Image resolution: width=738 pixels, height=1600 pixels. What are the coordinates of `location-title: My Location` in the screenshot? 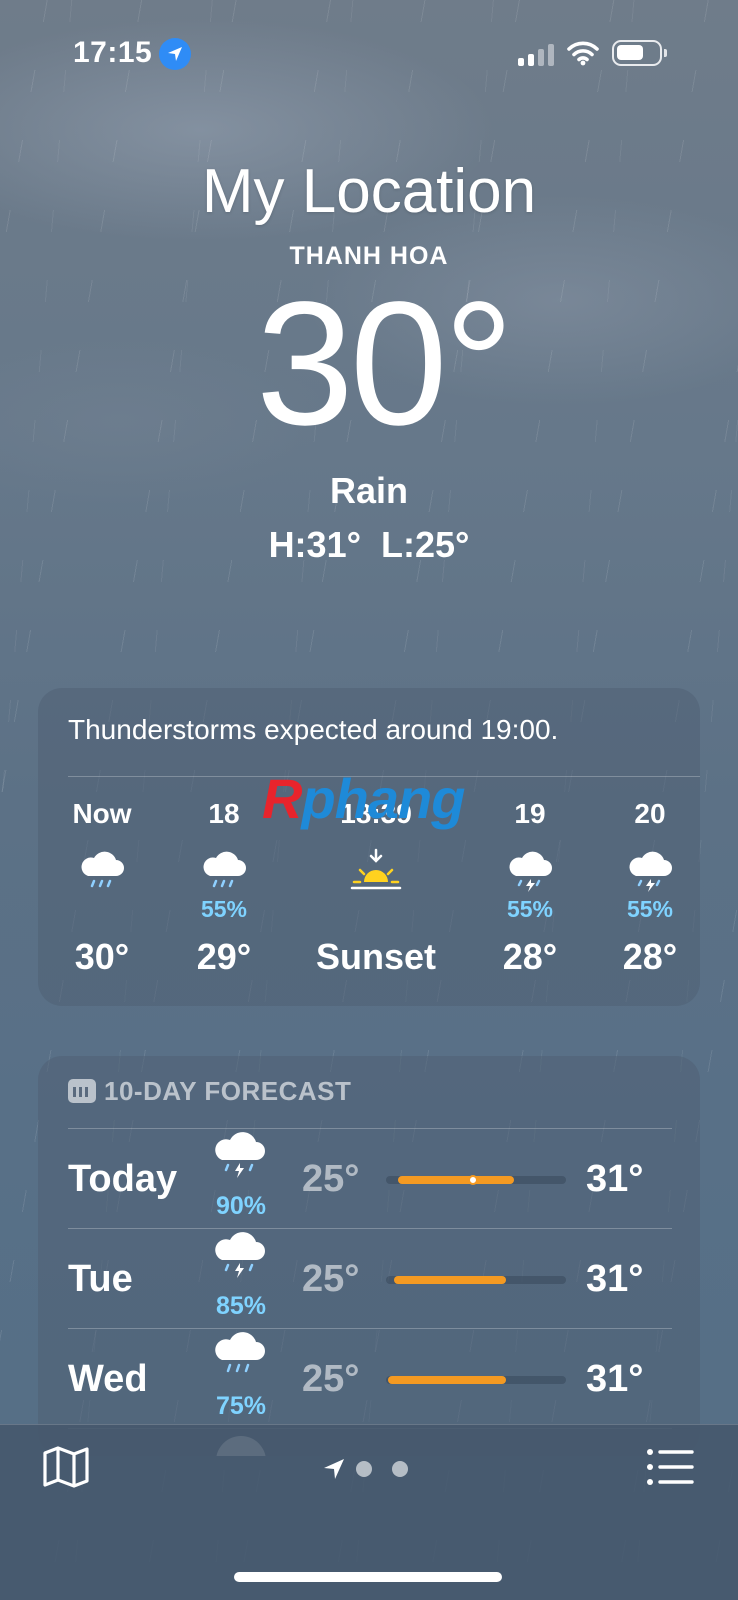 It's located at (369, 191).